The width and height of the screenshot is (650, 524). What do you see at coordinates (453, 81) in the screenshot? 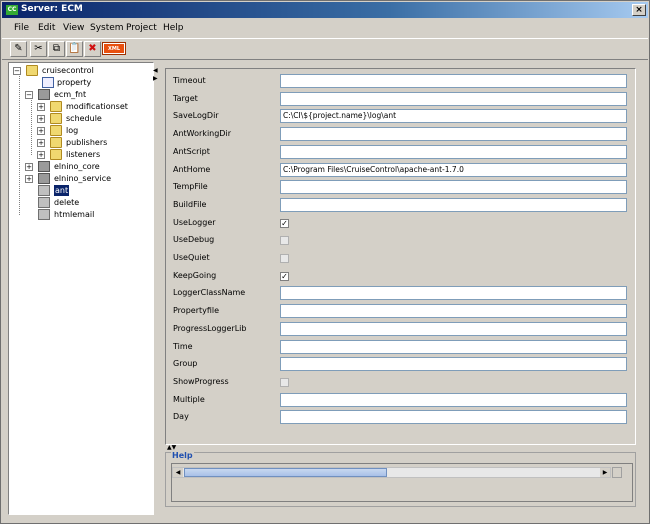
I see `input-timeout` at bounding box center [453, 81].